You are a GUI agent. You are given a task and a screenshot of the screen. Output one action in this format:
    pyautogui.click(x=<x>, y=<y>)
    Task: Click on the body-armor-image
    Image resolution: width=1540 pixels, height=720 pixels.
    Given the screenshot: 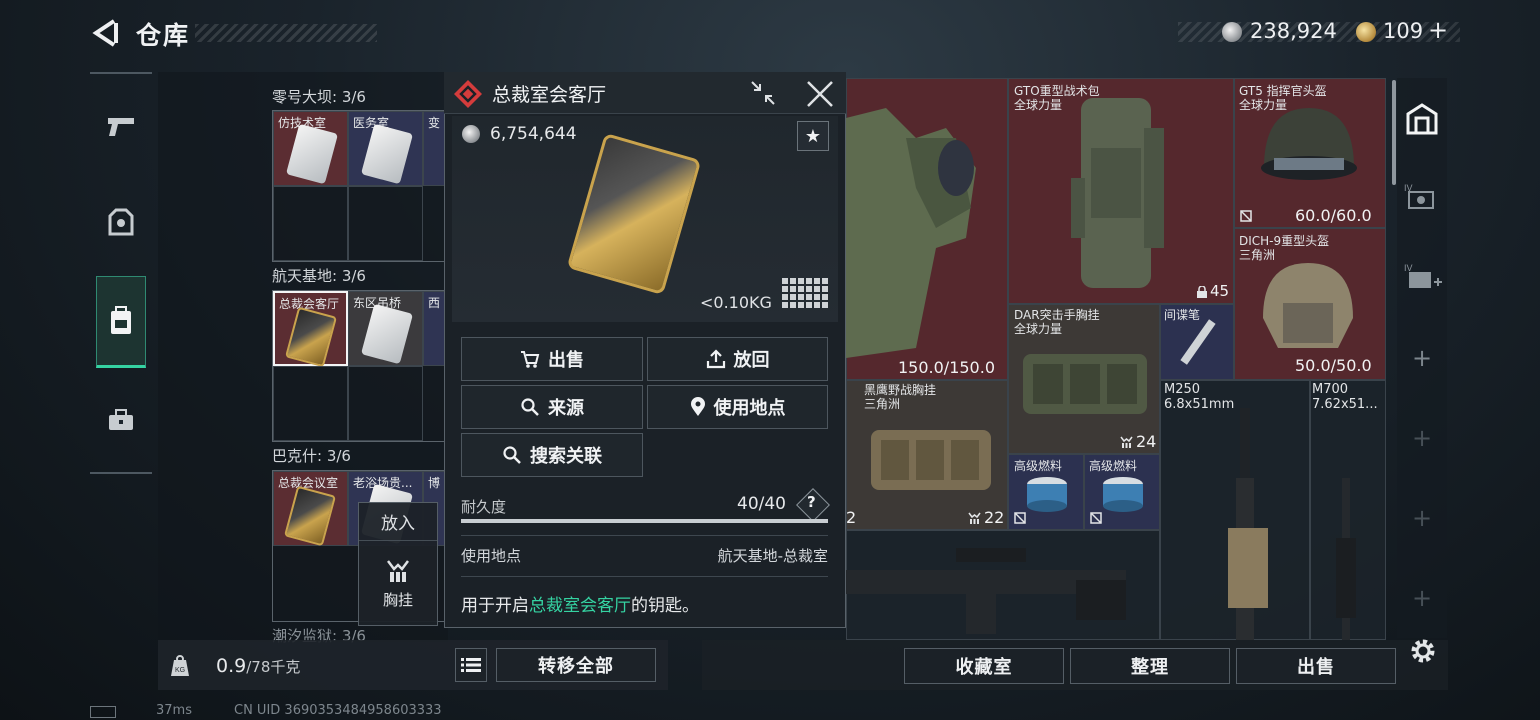 What is the action you would take?
    pyautogui.click(x=911, y=233)
    